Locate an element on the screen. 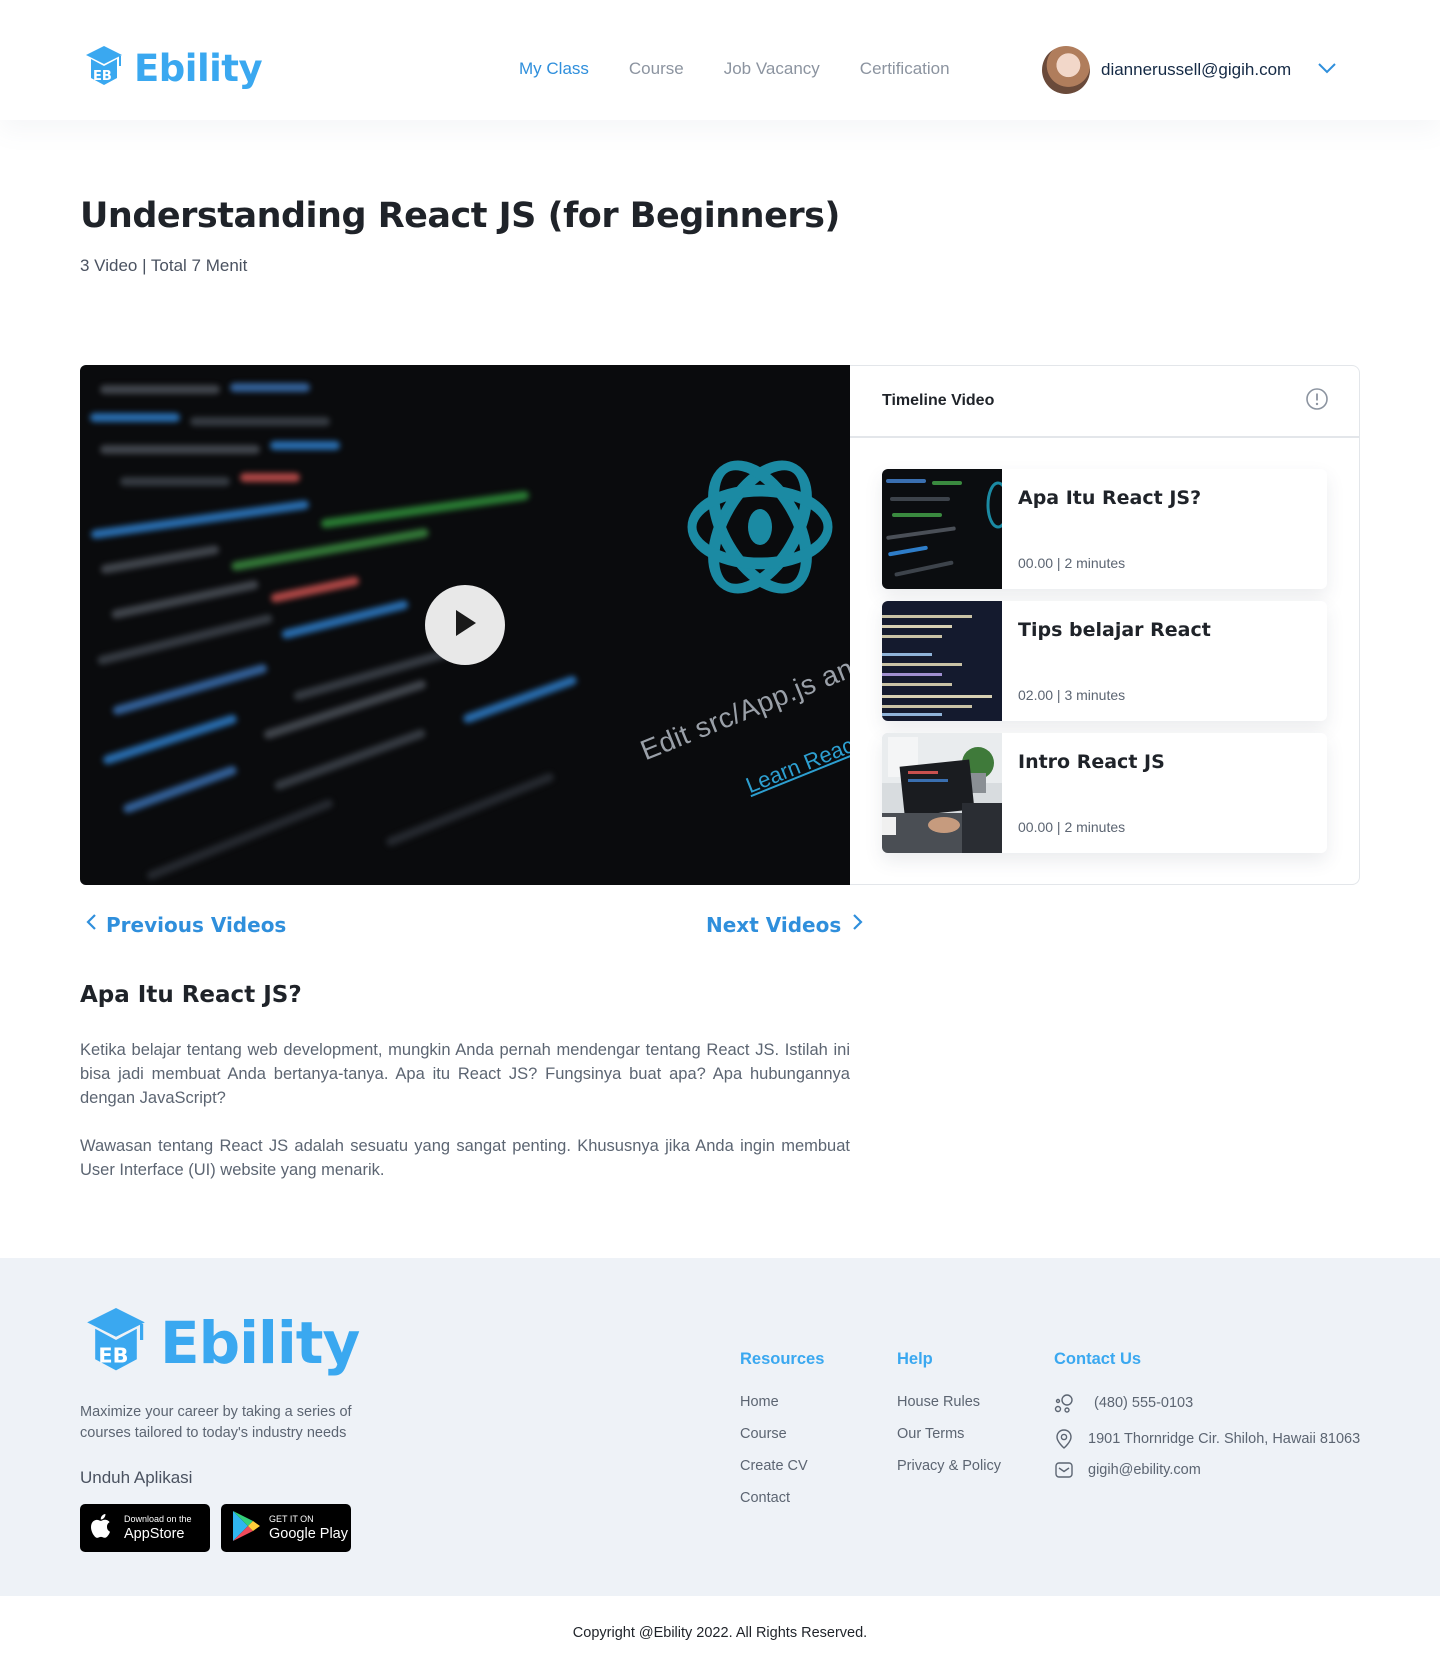 The image size is (1440, 1675). article-title: Apa Itu React JS? is located at coordinates (191, 995).